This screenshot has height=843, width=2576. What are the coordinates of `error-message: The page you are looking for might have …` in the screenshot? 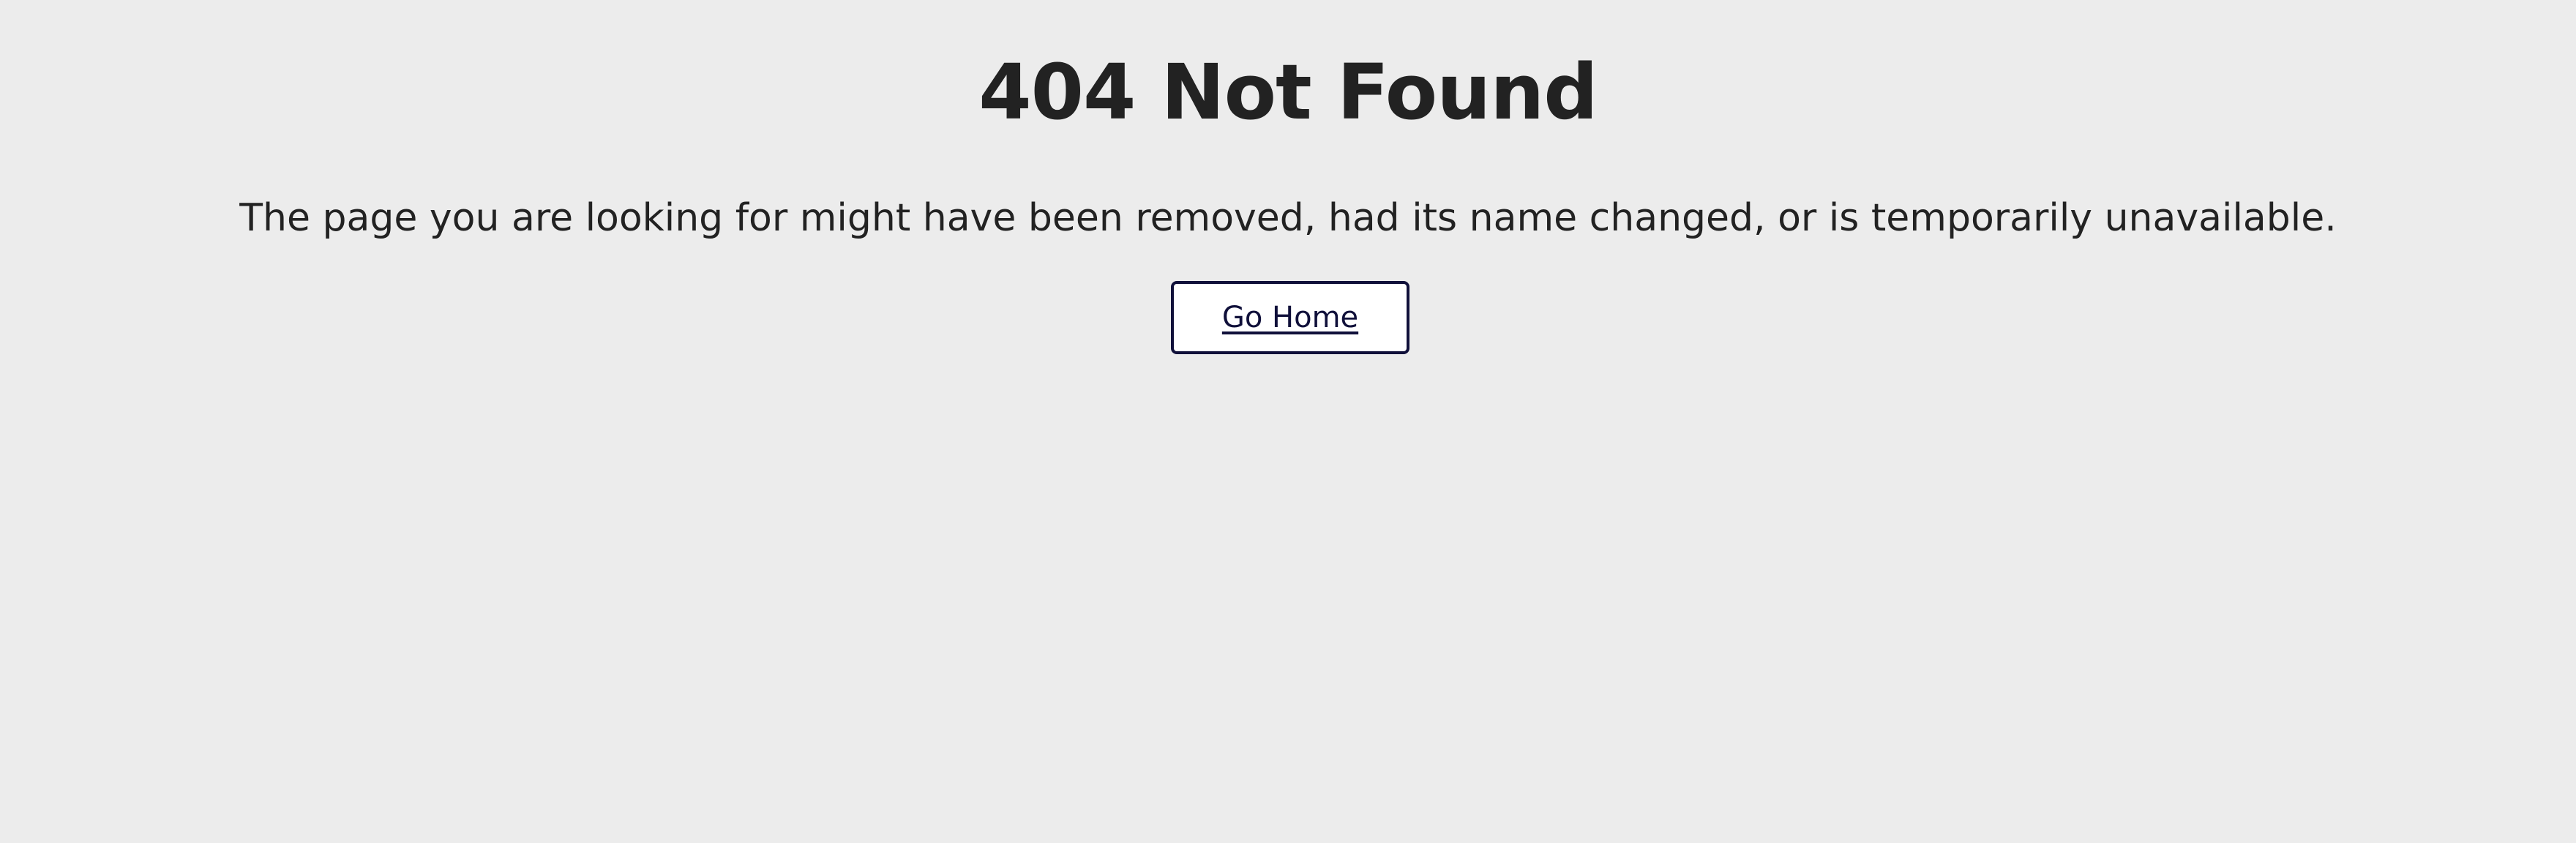 It's located at (1288, 218).